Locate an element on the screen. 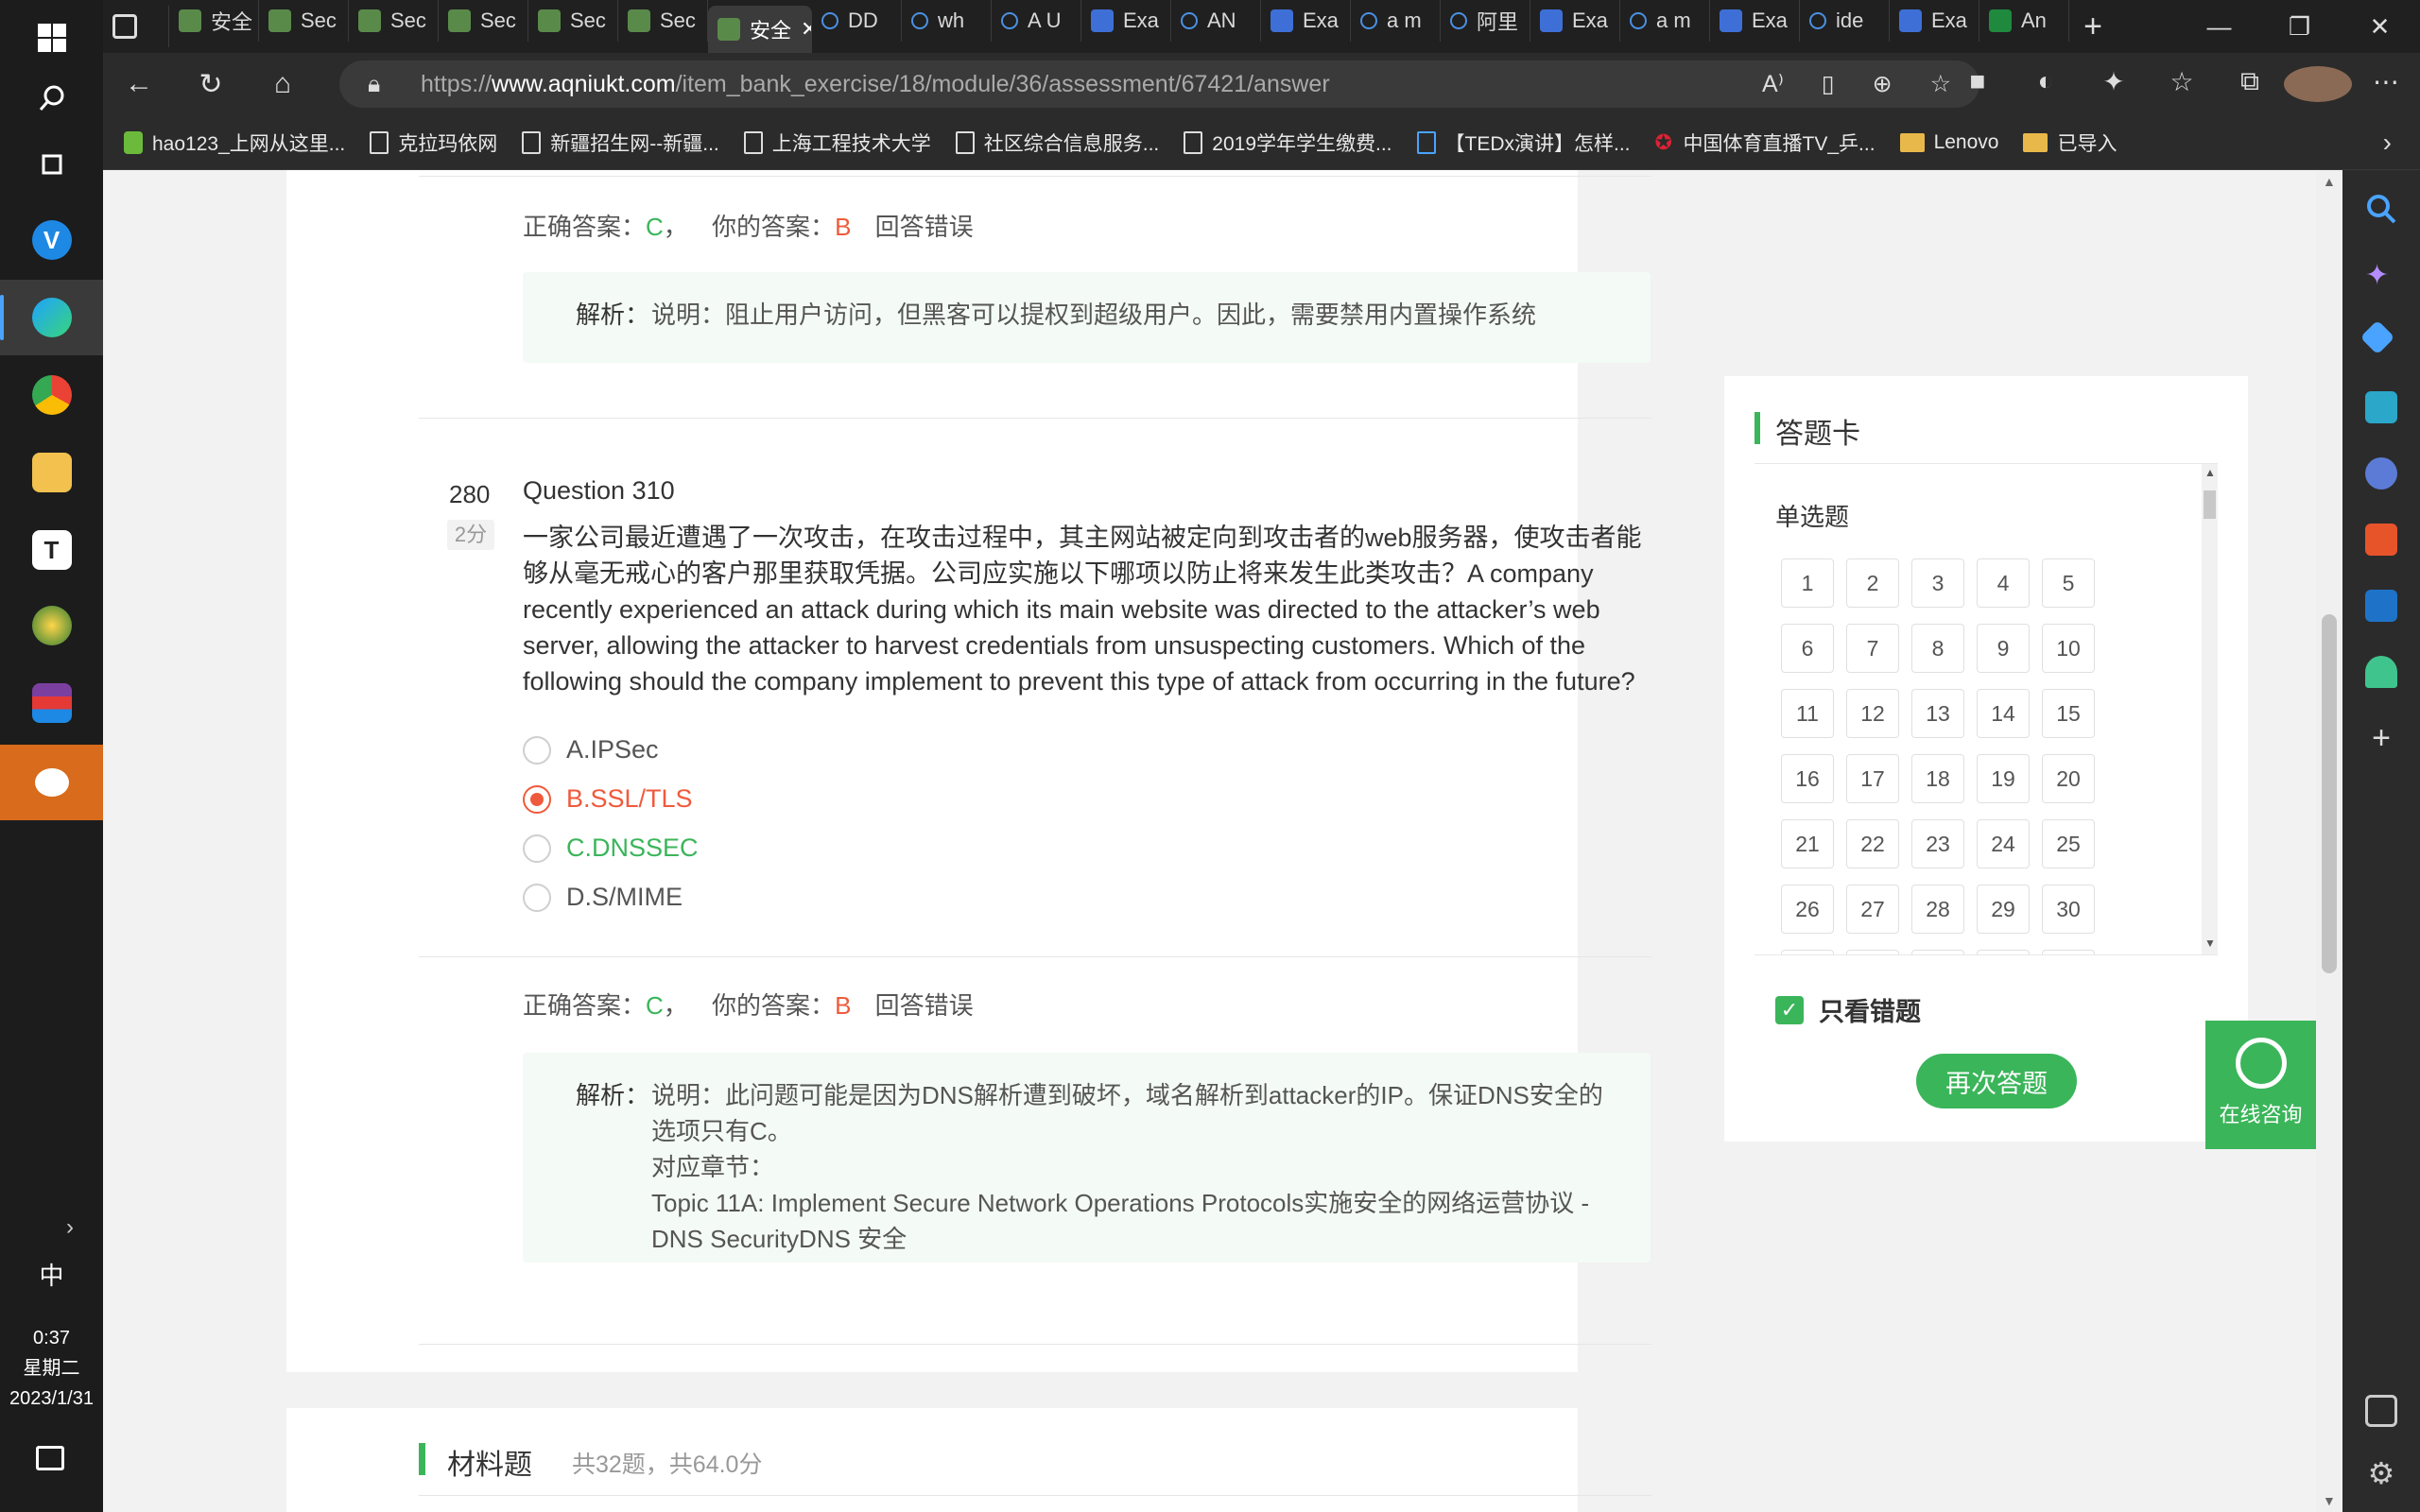  answer-option: B.SSL/TLS is located at coordinates (608, 799).